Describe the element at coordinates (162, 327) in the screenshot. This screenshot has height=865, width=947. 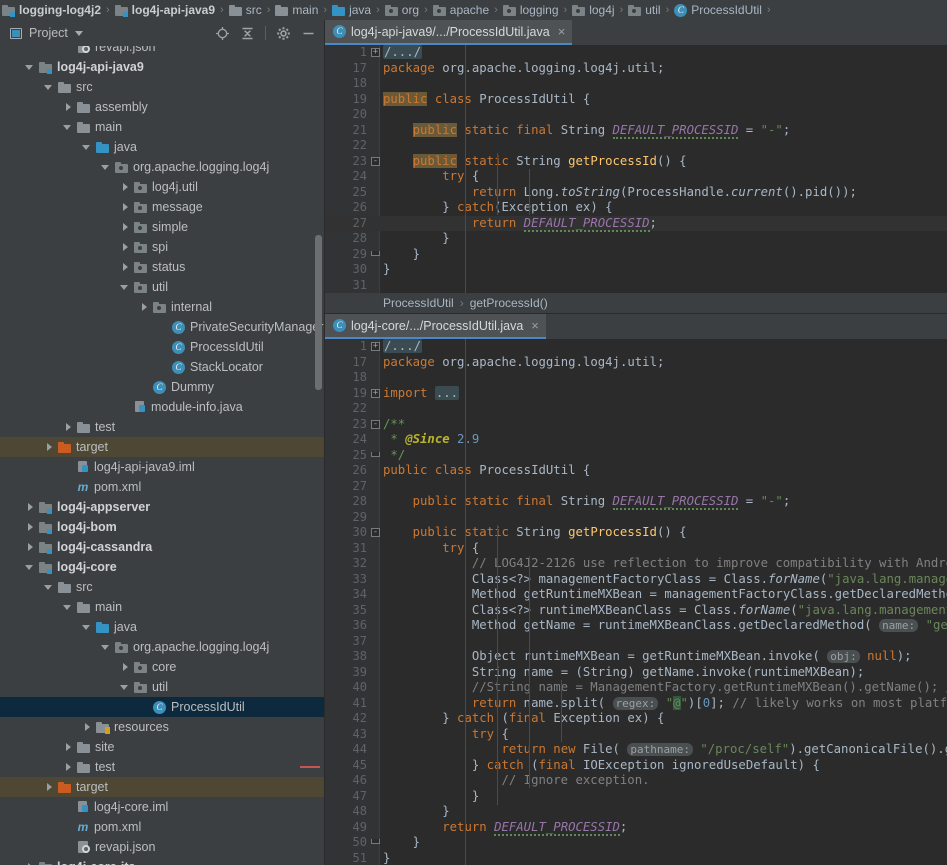
I see `tree-node-privatesecuritymanagerst: C PrivateSecurityManagerSt` at that location.